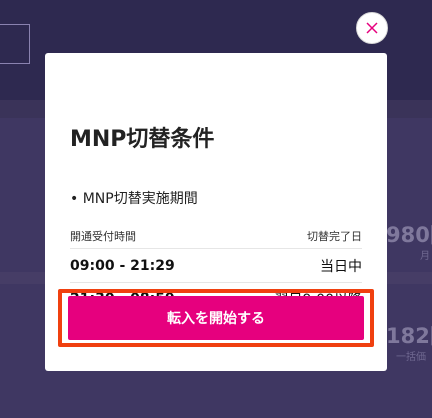  I want to click on start-transfer-button: 転入を開始する, so click(216, 318).